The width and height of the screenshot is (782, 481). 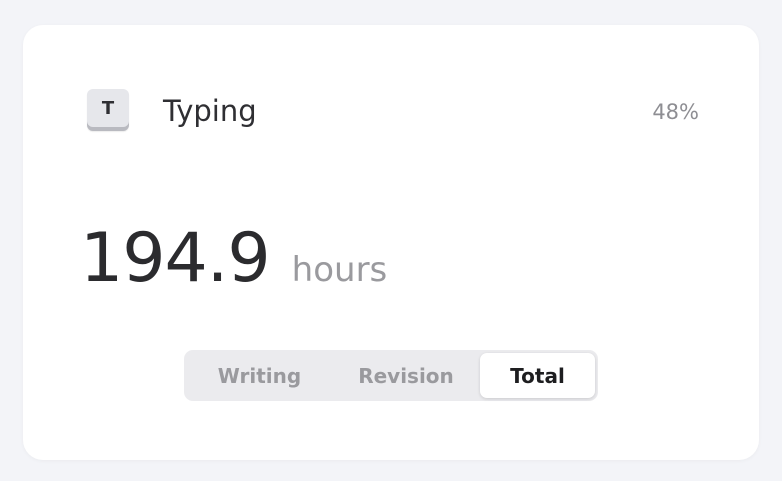 I want to click on segment-revision: Revision, so click(x=406, y=375).